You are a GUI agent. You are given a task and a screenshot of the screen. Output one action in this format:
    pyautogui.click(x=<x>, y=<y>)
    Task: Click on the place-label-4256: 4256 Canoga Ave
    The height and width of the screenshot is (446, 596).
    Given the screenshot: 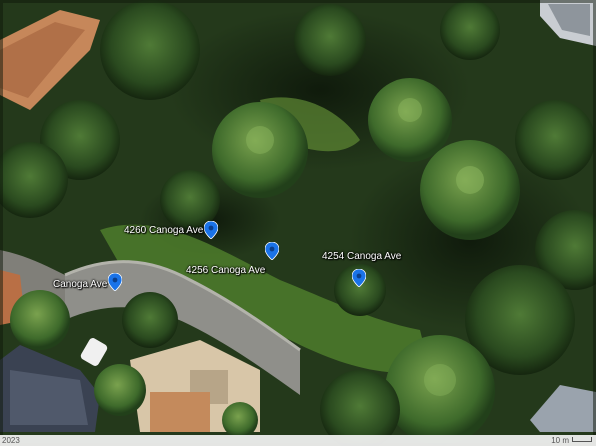 What is the action you would take?
    pyautogui.click(x=225, y=271)
    